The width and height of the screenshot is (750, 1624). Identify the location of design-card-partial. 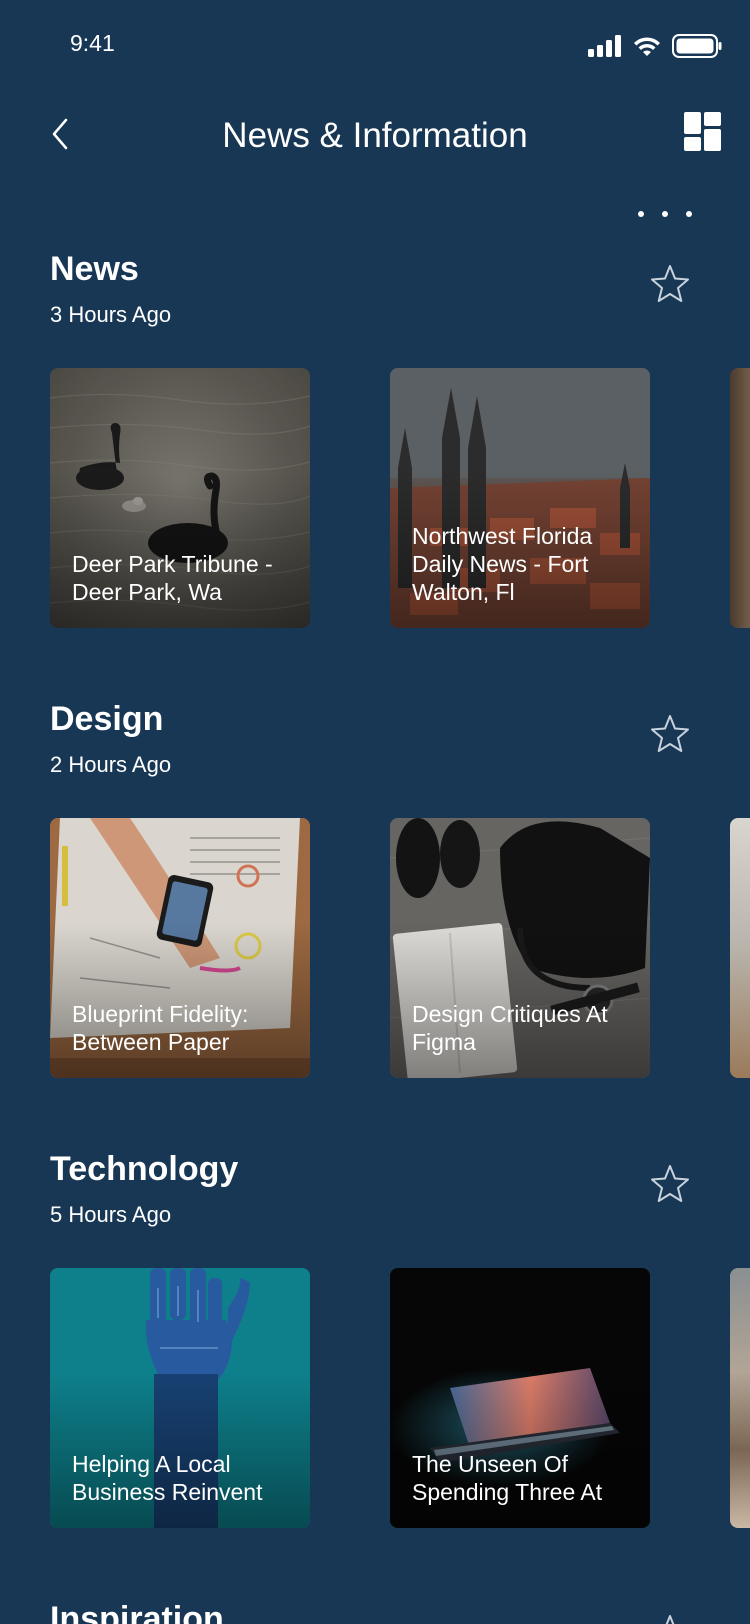
(740, 948).